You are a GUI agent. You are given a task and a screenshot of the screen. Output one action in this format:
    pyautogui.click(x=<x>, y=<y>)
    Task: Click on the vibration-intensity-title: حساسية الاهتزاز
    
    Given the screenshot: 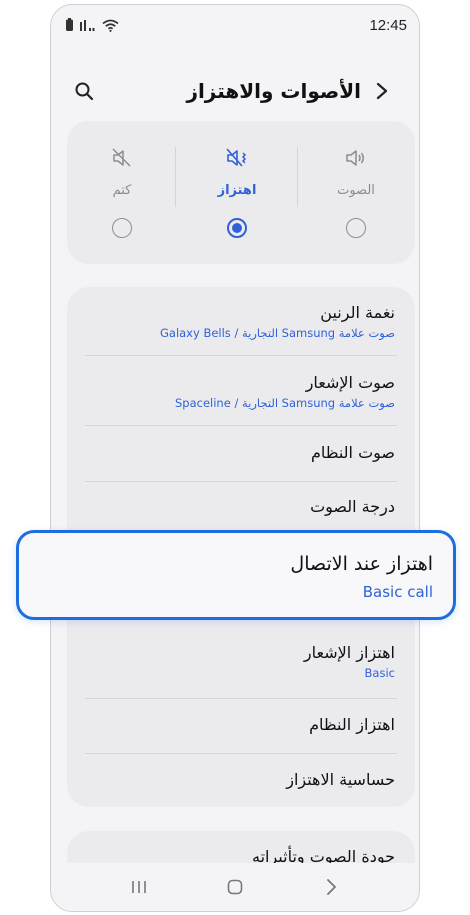 What is the action you would take?
    pyautogui.click(x=340, y=779)
    